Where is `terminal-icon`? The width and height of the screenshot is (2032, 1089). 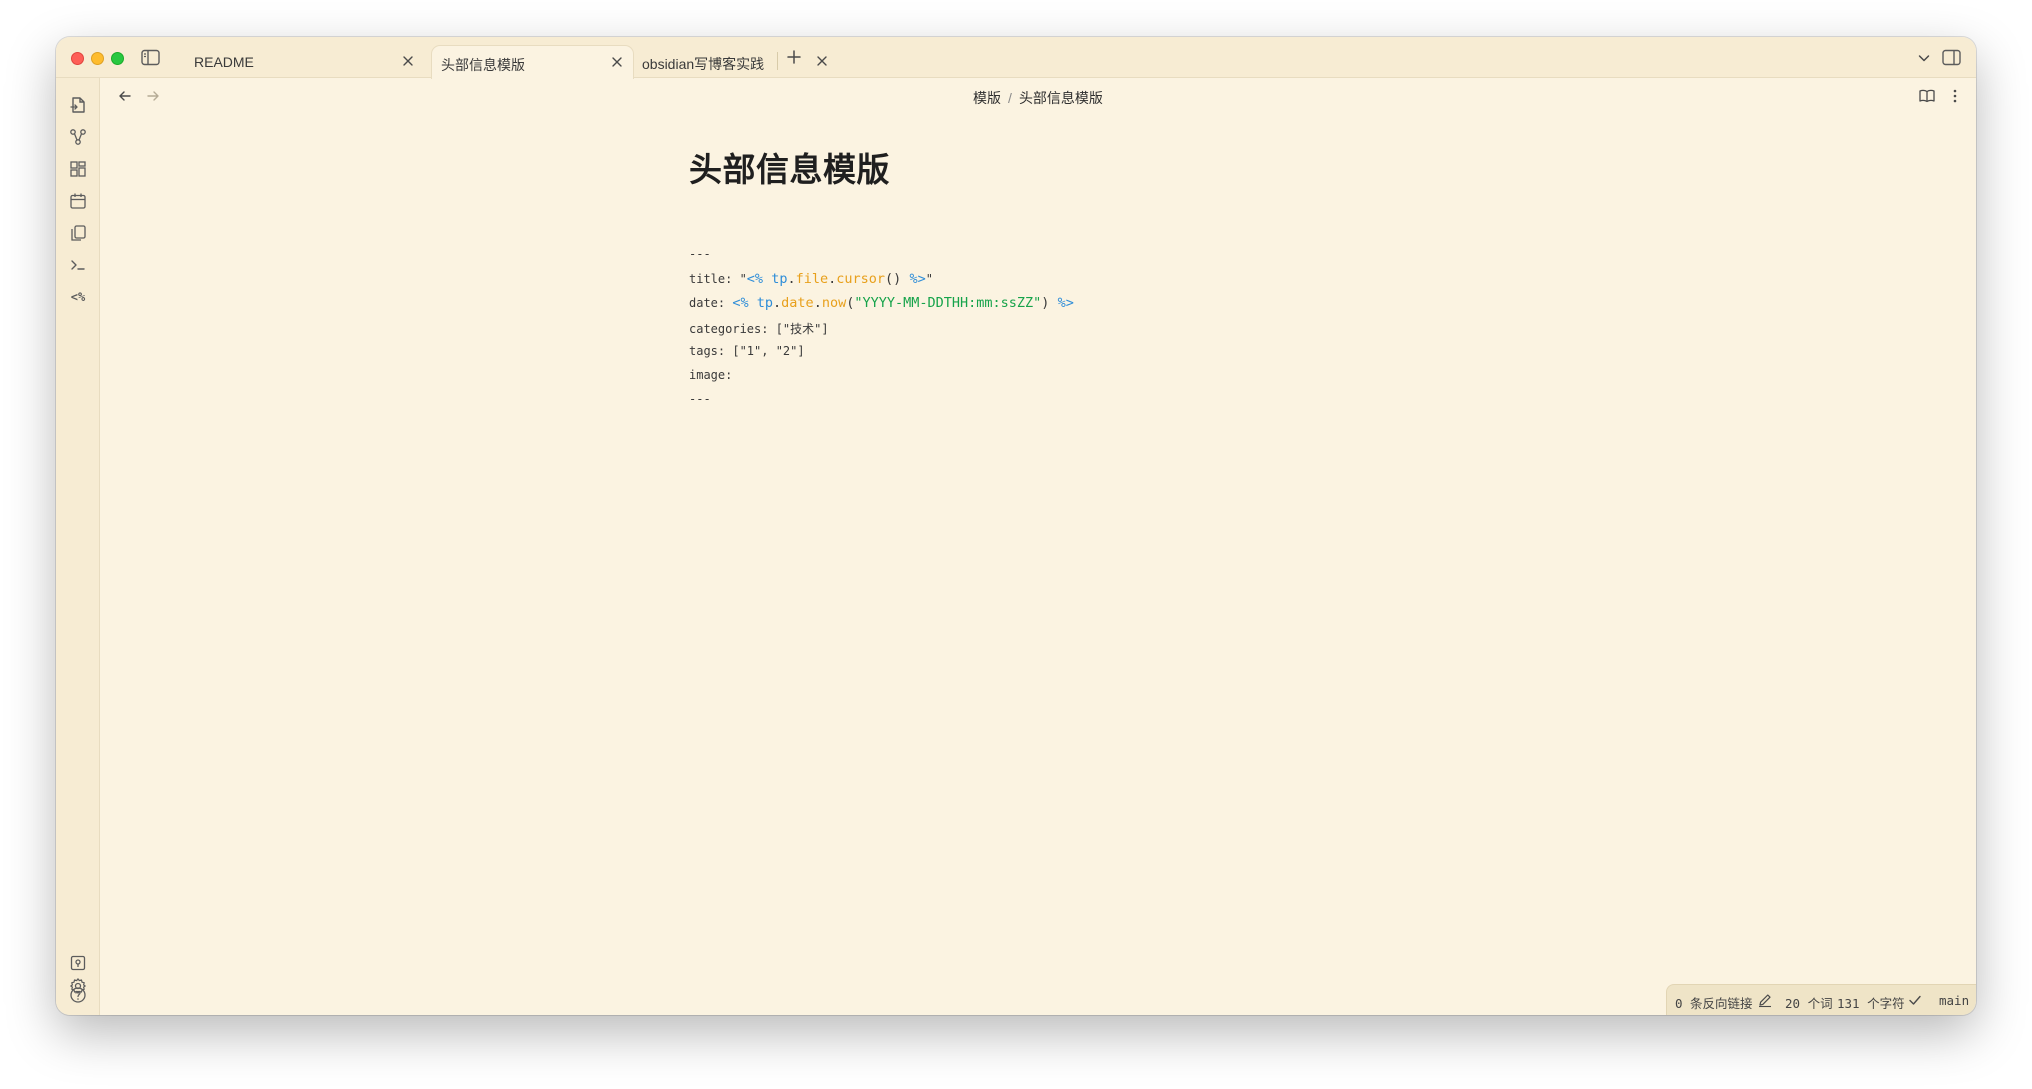 terminal-icon is located at coordinates (78, 265).